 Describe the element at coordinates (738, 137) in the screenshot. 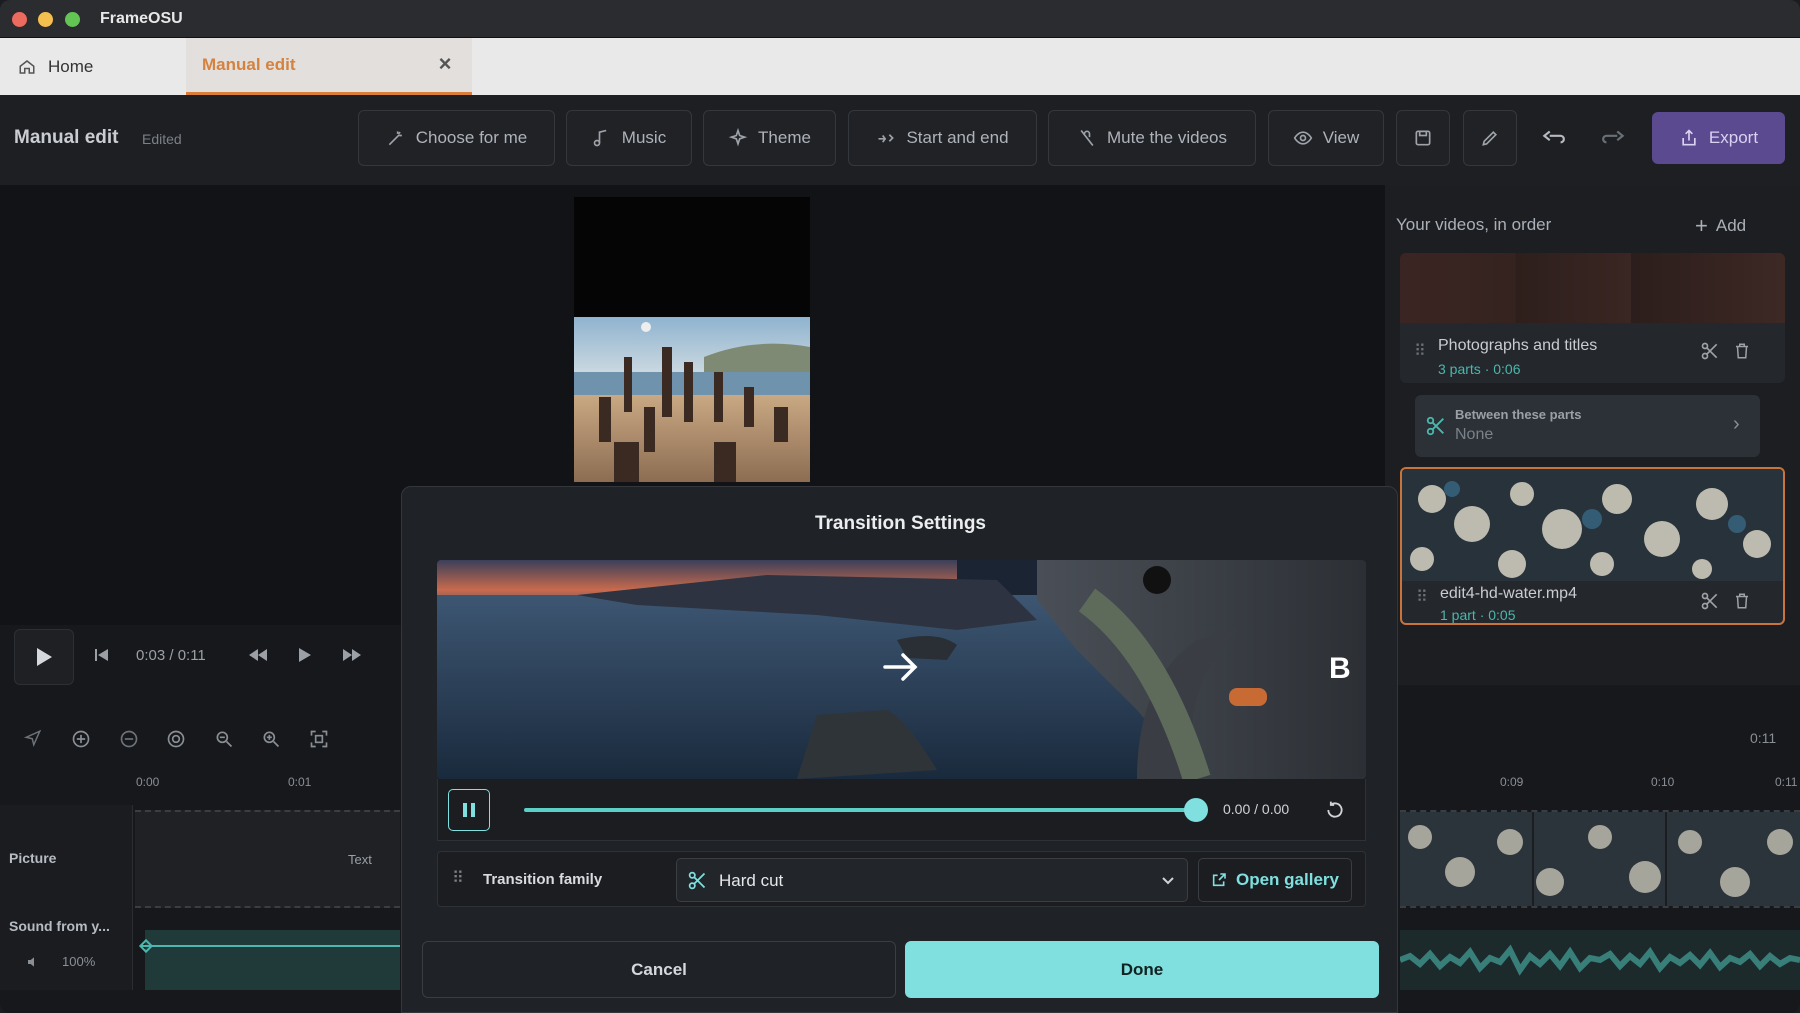

I see `sparkles-icon` at that location.